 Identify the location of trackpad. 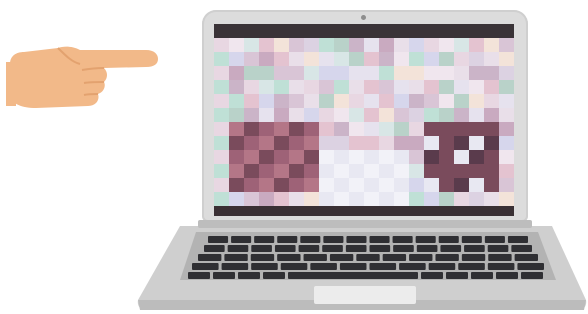
(365, 295).